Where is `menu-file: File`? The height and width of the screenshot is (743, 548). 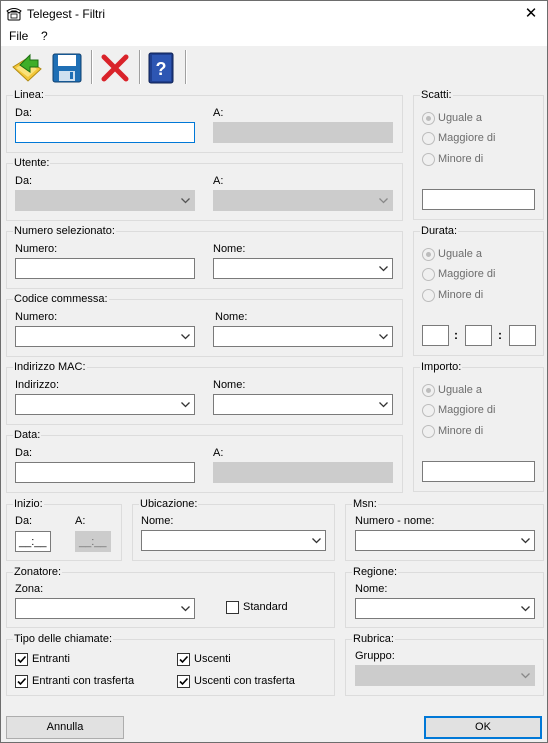
menu-file: File is located at coordinates (18, 36).